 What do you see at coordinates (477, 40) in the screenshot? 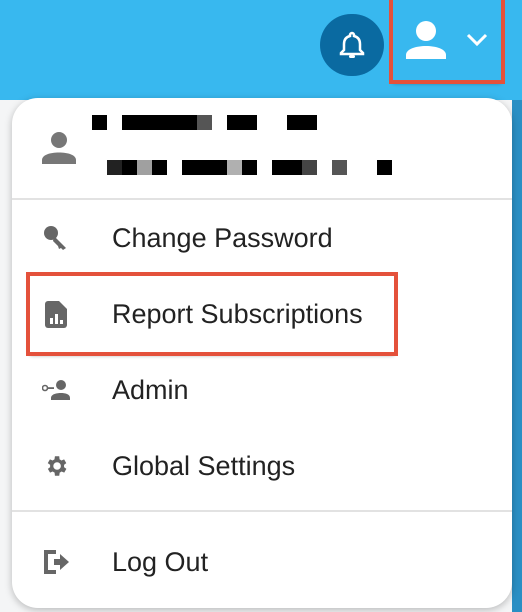
I see `chevron-down-icon` at bounding box center [477, 40].